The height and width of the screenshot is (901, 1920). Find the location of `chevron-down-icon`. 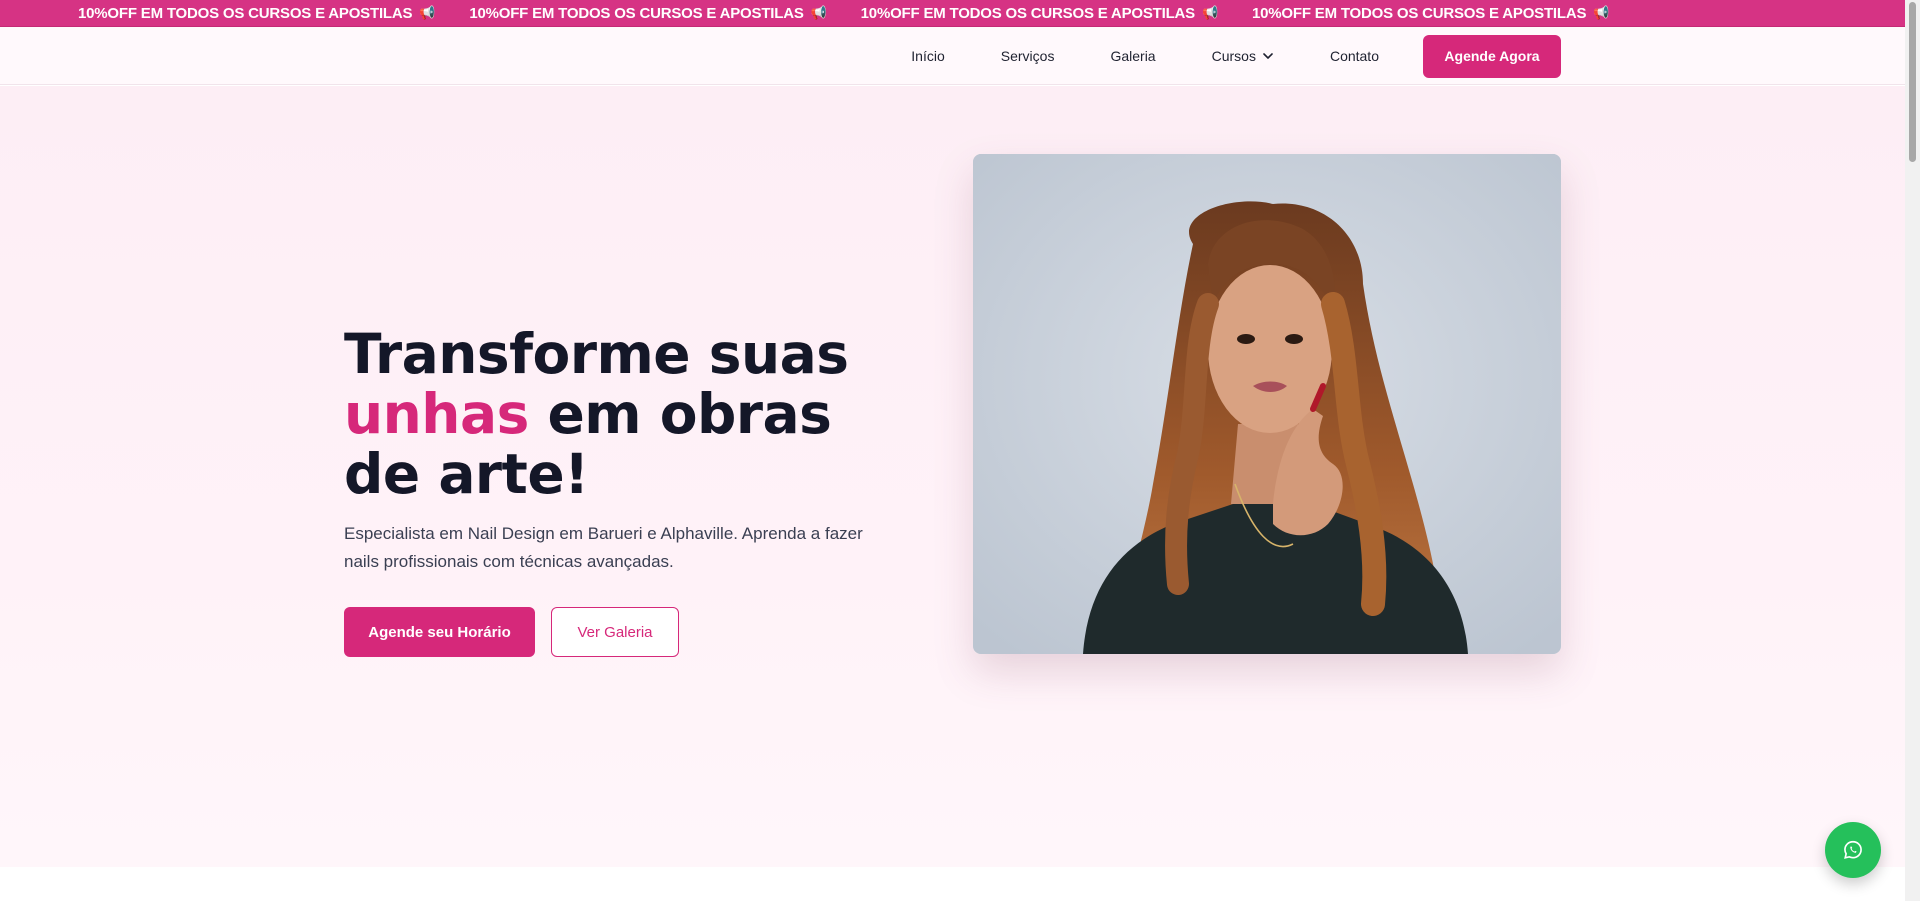

chevron-down-icon is located at coordinates (1268, 56).